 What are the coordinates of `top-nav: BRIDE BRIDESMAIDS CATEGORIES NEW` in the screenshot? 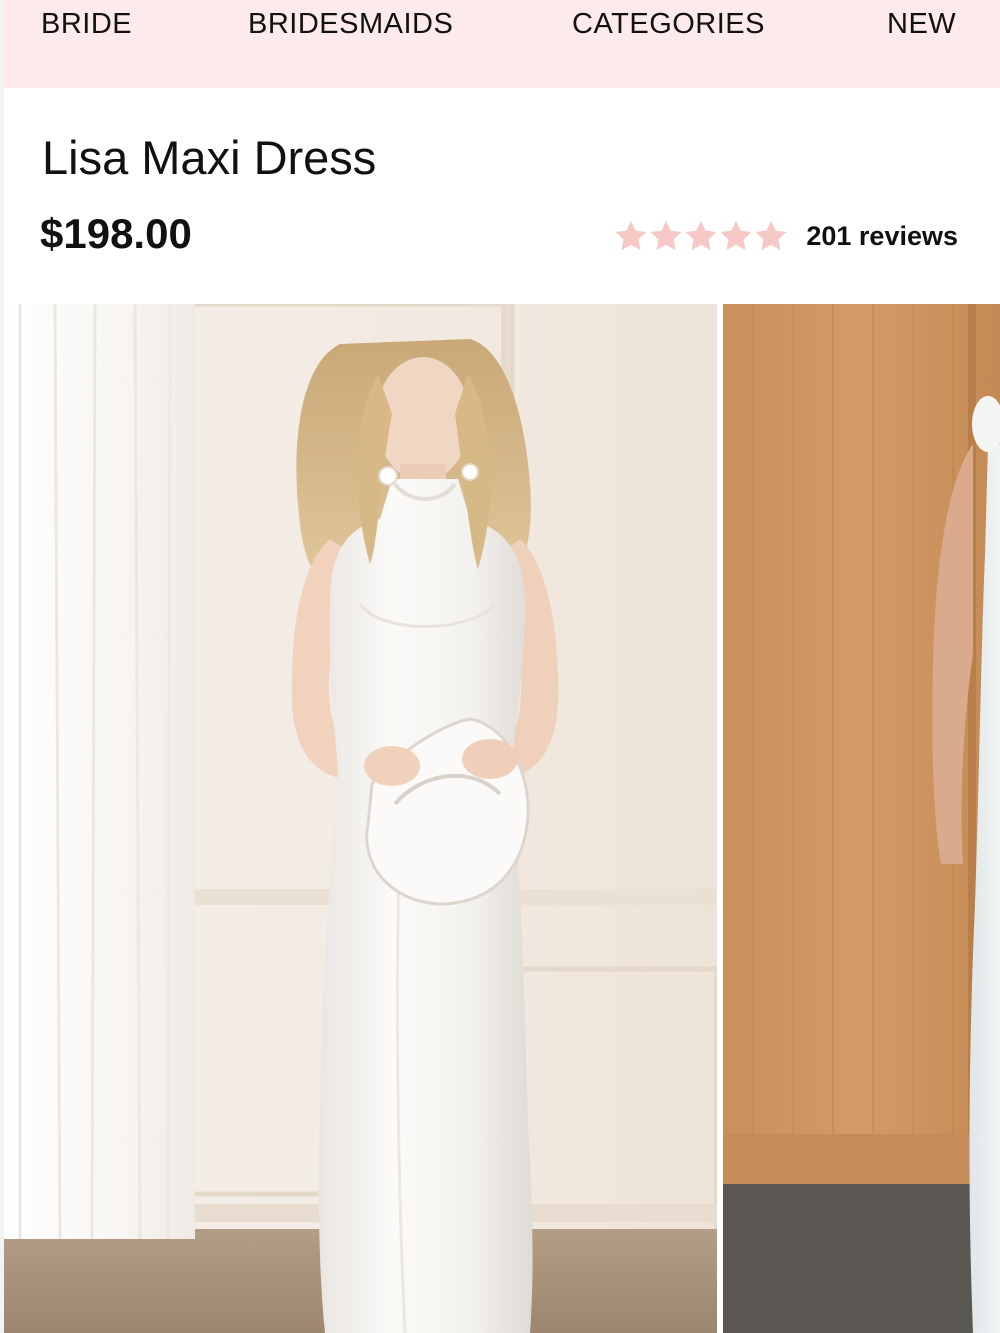 It's located at (500, 44).